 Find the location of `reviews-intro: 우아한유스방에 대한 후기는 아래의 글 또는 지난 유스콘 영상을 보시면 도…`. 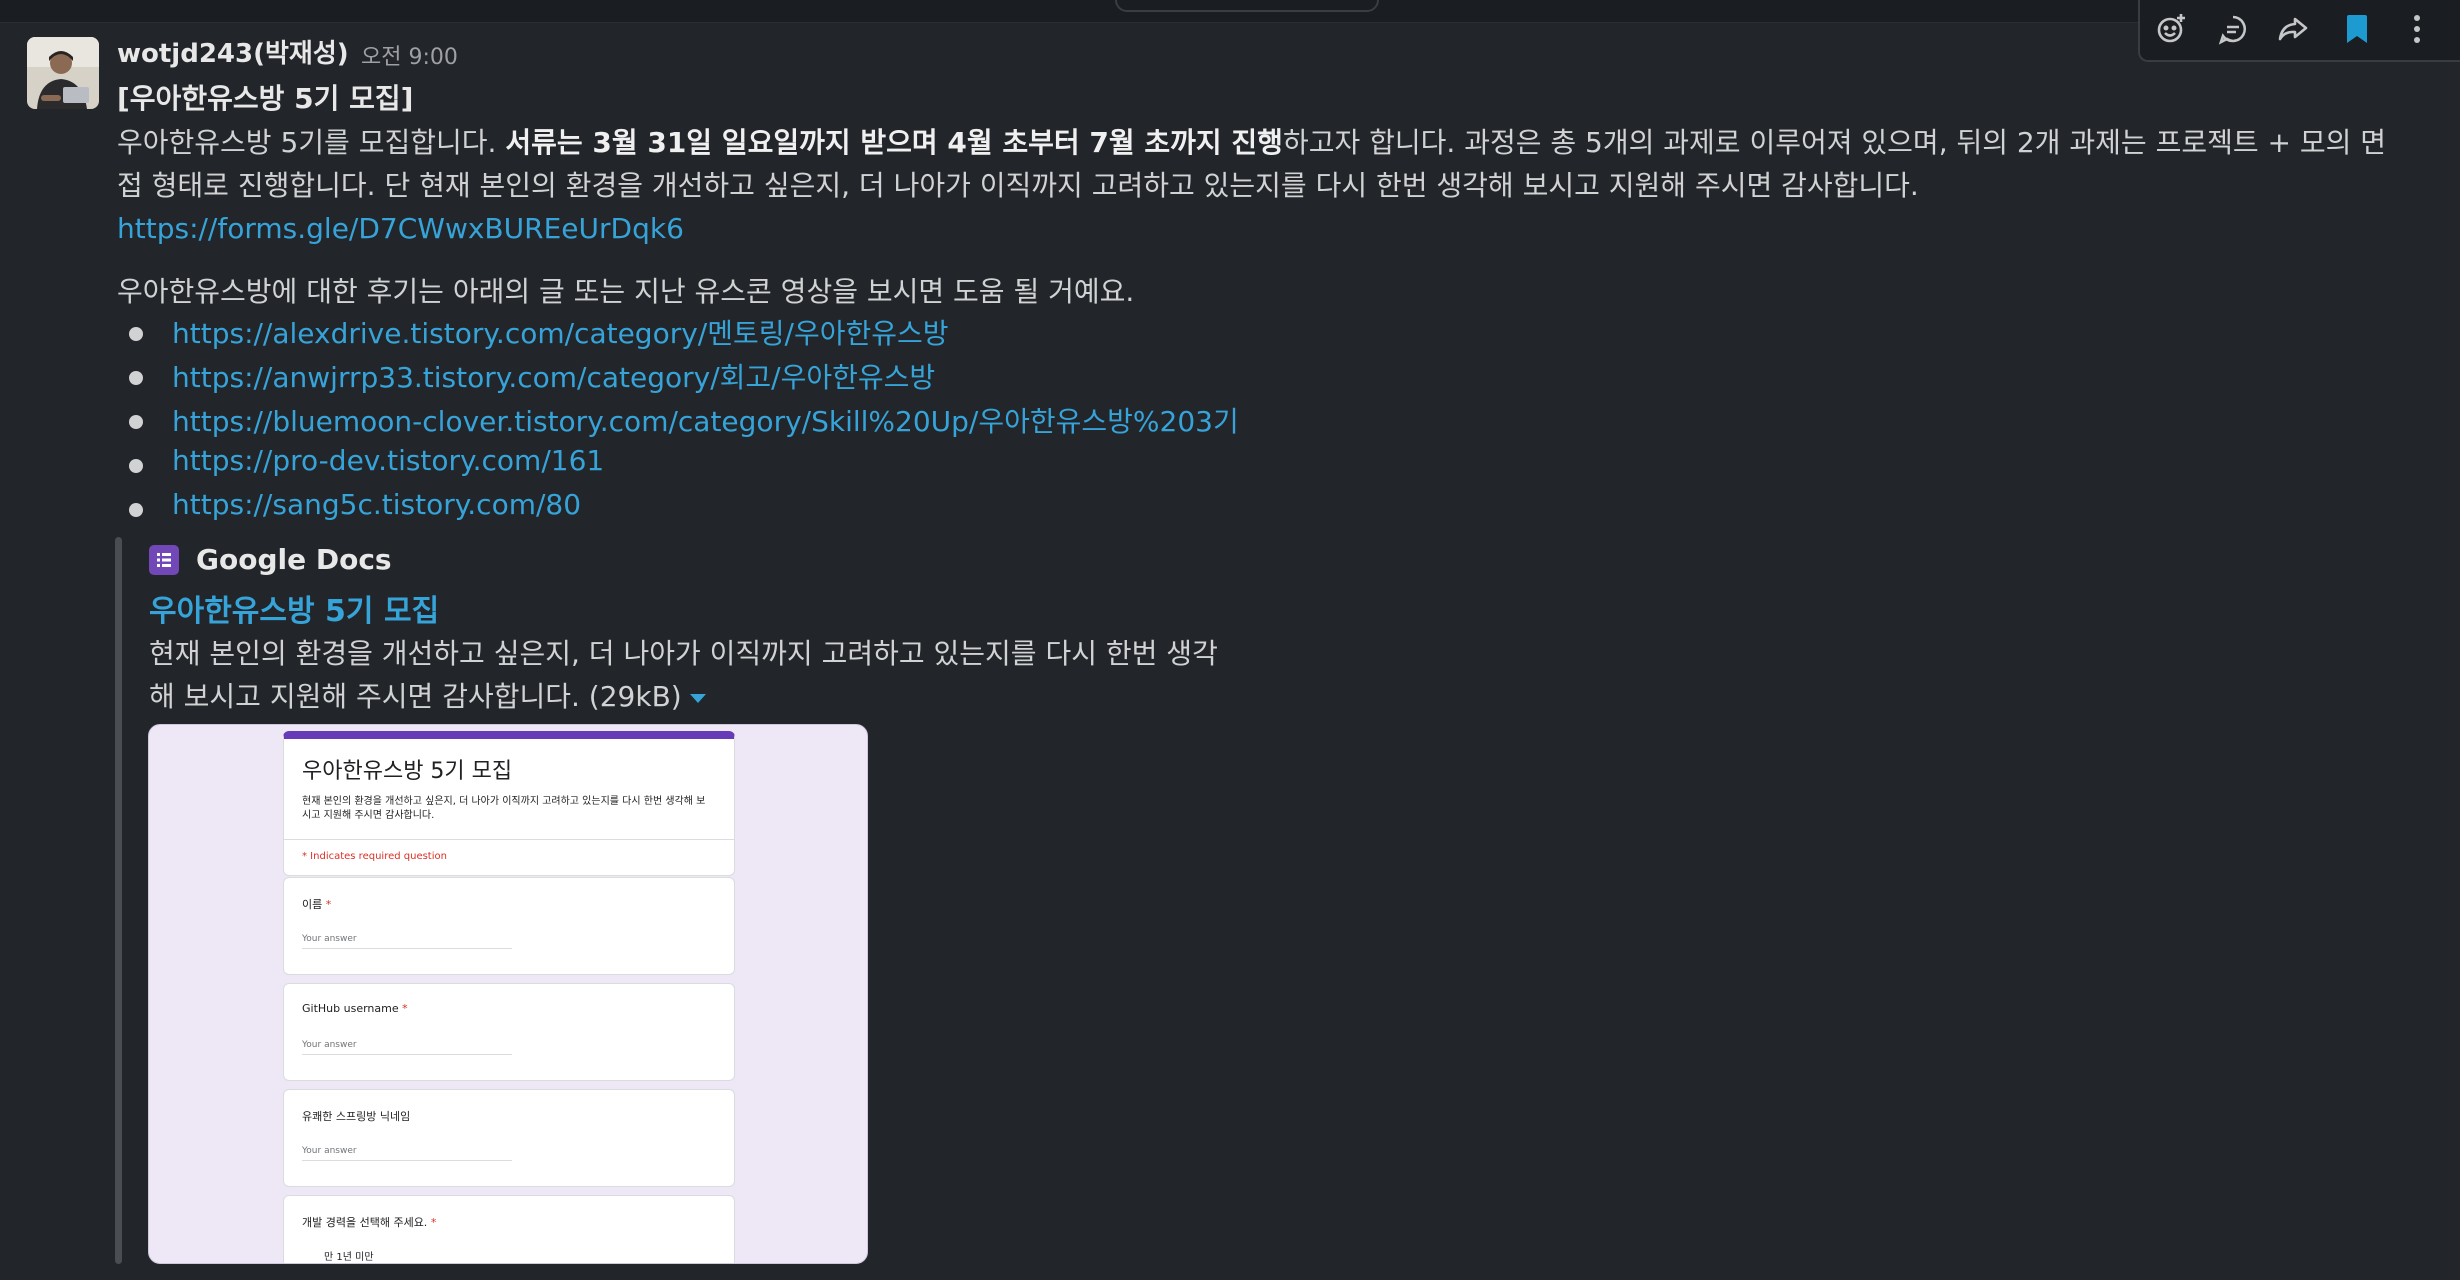

reviews-intro: 우아한유스방에 대한 후기는 아래의 글 또는 지난 유스콘 영상을 보시면 도… is located at coordinates (626, 291).